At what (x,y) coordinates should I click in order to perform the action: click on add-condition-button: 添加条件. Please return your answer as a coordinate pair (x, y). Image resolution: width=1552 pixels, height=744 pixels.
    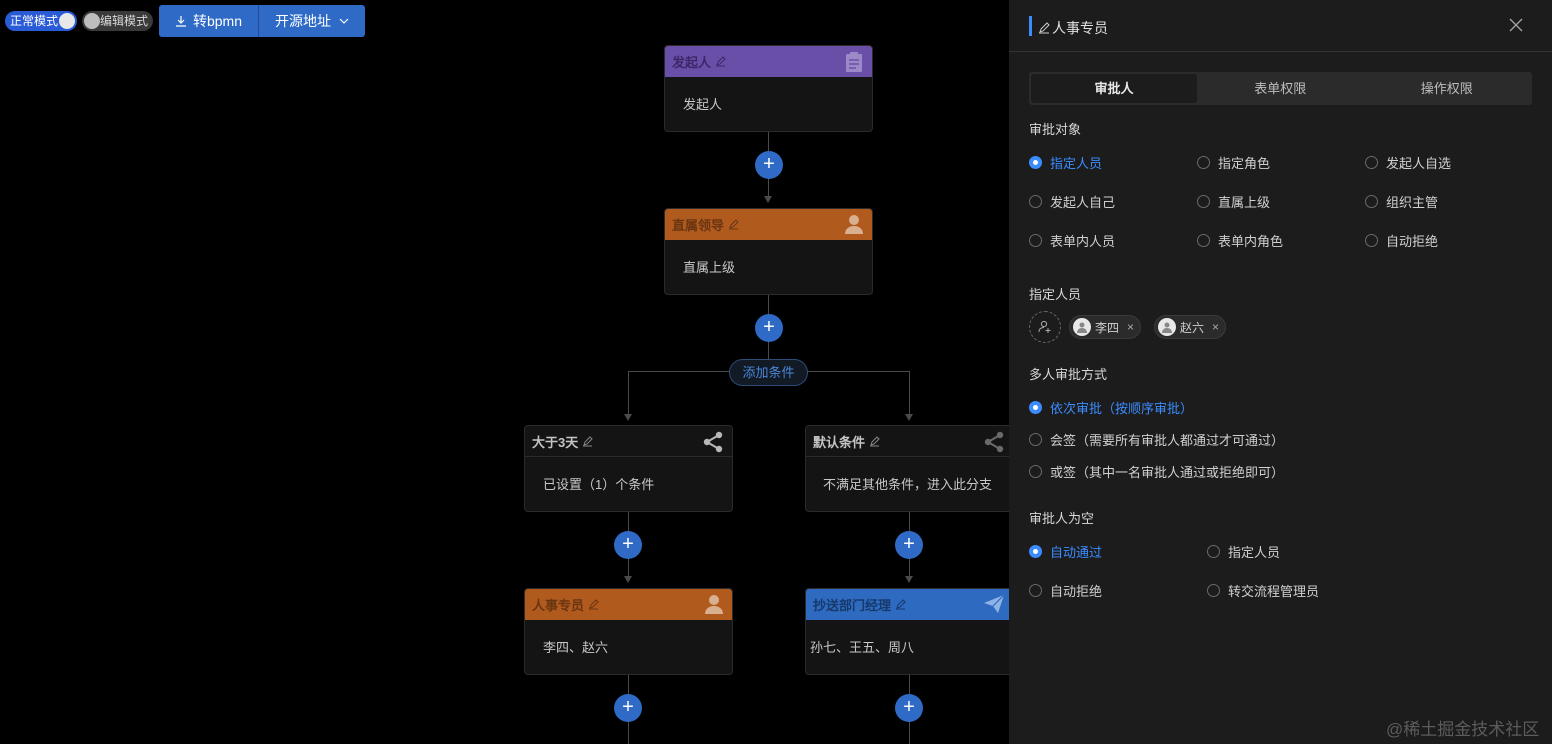
    Looking at the image, I should click on (768, 372).